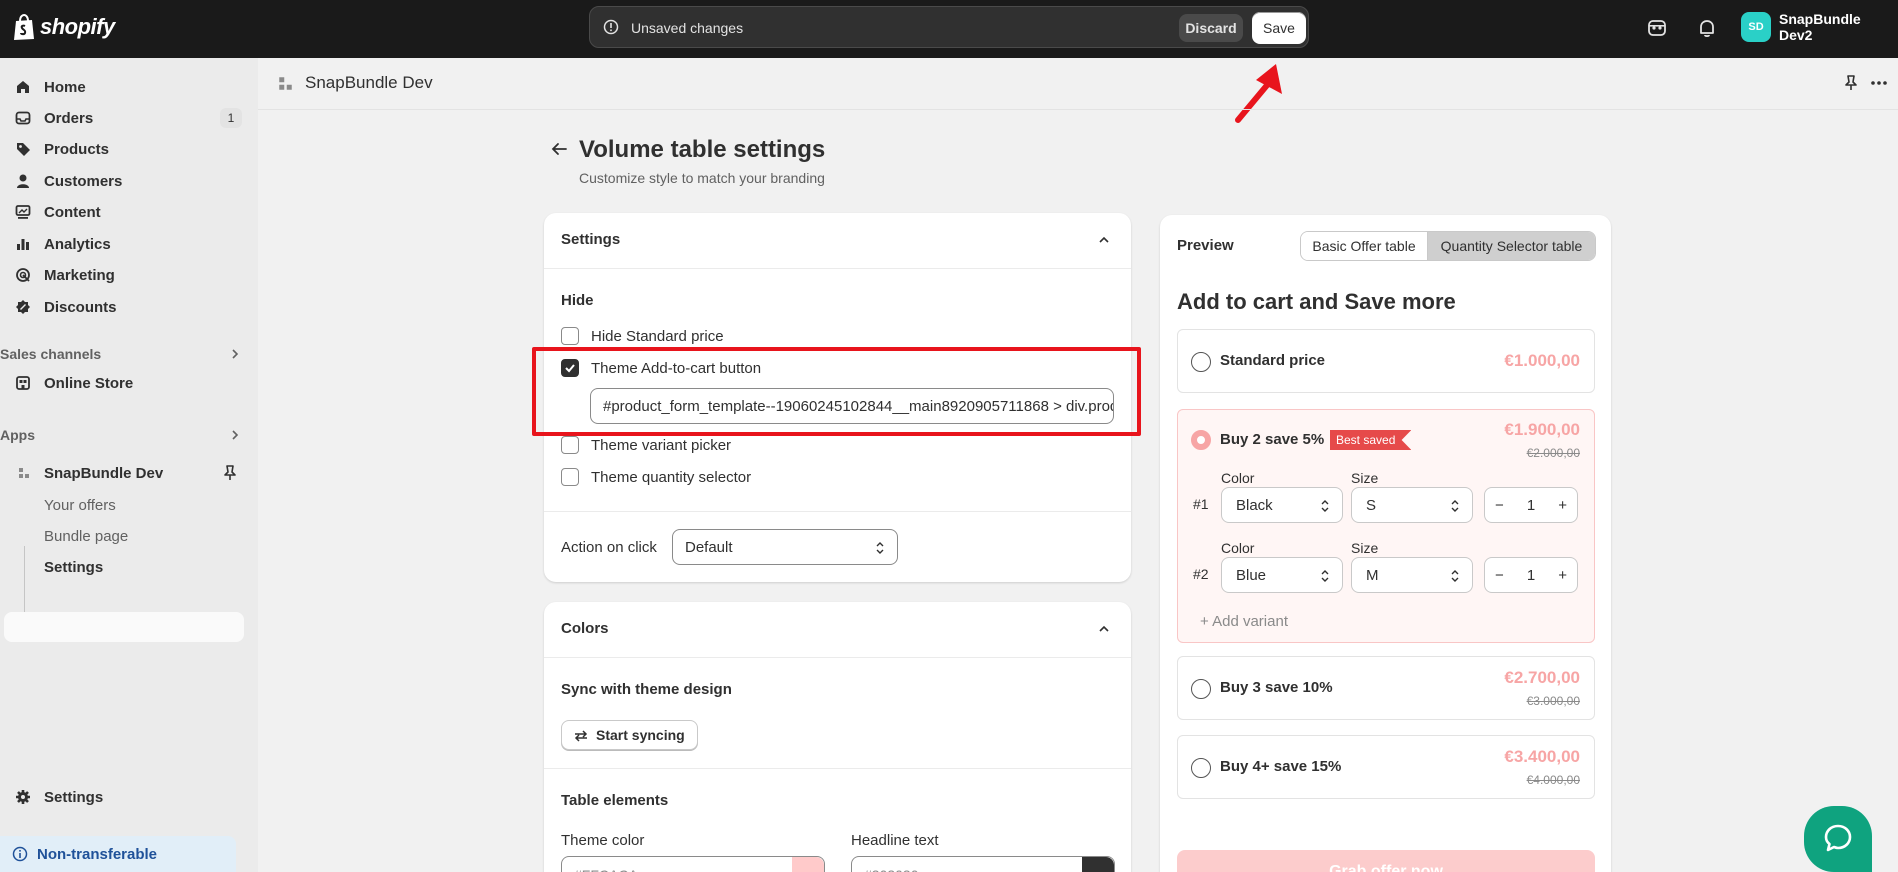 Image resolution: width=1898 pixels, height=872 pixels. Describe the element at coordinates (837, 630) in the screenshot. I see `colors-card-header: Colors` at that location.